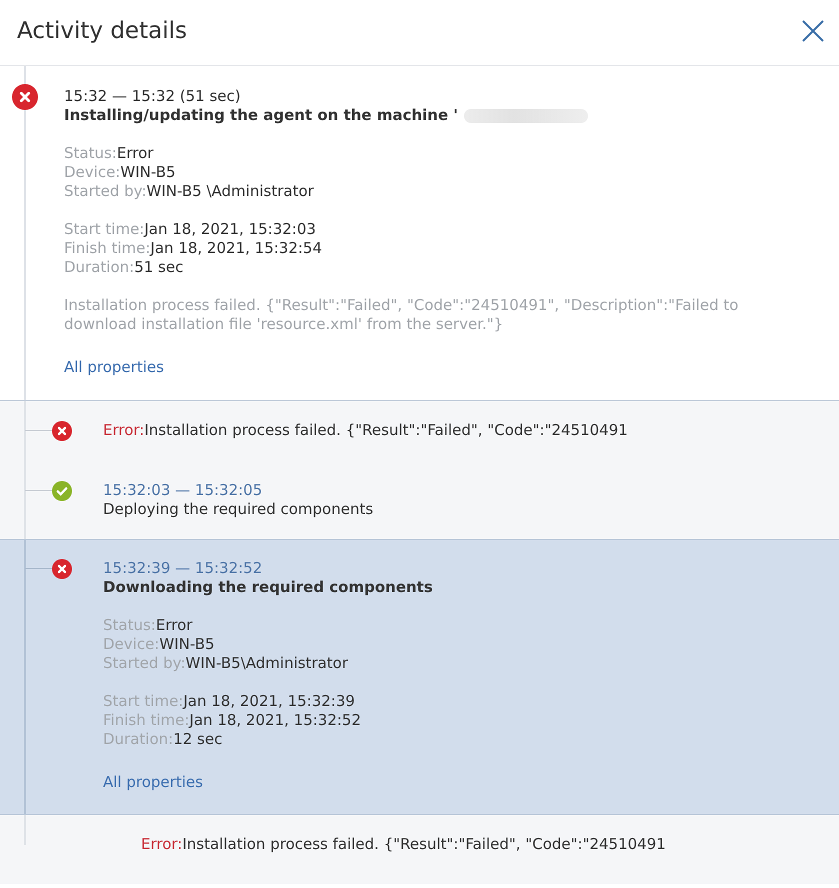 This screenshot has height=888, width=839. Describe the element at coordinates (402, 315) in the screenshot. I see `error-description: Installation process failed. {"Result":"Failed", "Code":"24510491", "Description":"Failed to download installation file 'resource.xml' from the server."}` at that location.